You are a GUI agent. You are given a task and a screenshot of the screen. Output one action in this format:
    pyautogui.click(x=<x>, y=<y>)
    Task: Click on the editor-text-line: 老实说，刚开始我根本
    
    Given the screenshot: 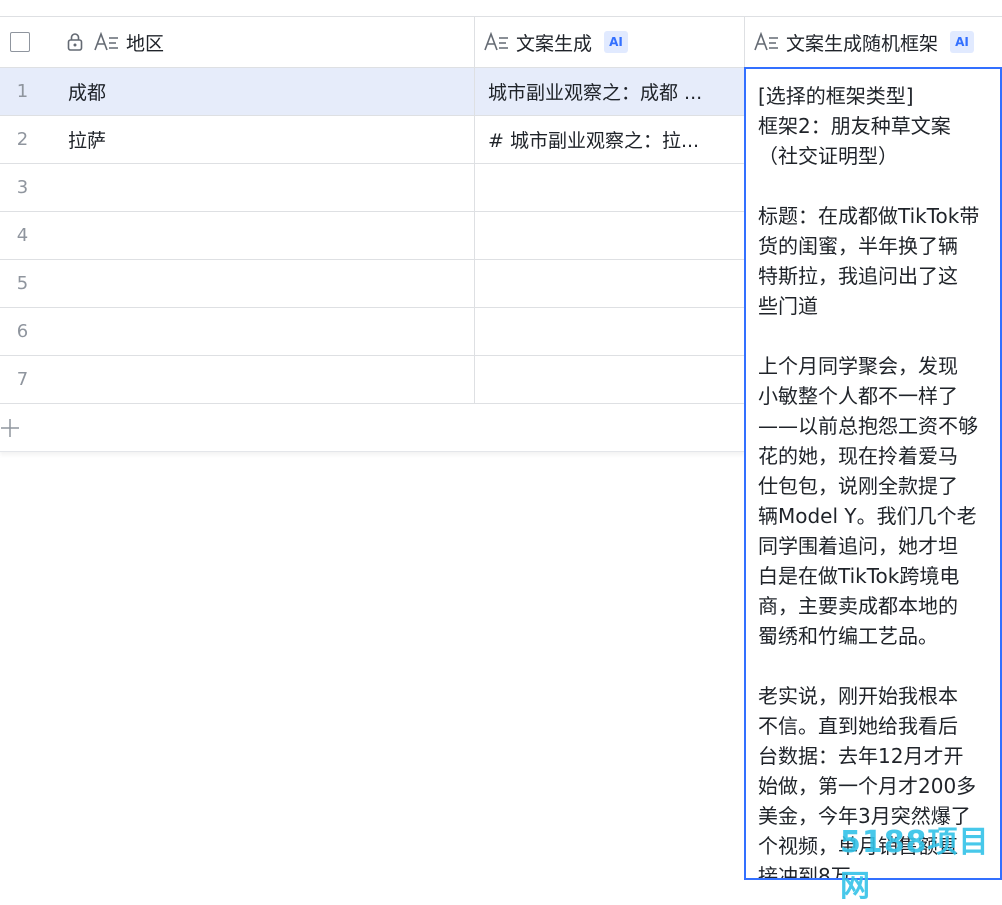 What is the action you would take?
    pyautogui.click(x=858, y=696)
    